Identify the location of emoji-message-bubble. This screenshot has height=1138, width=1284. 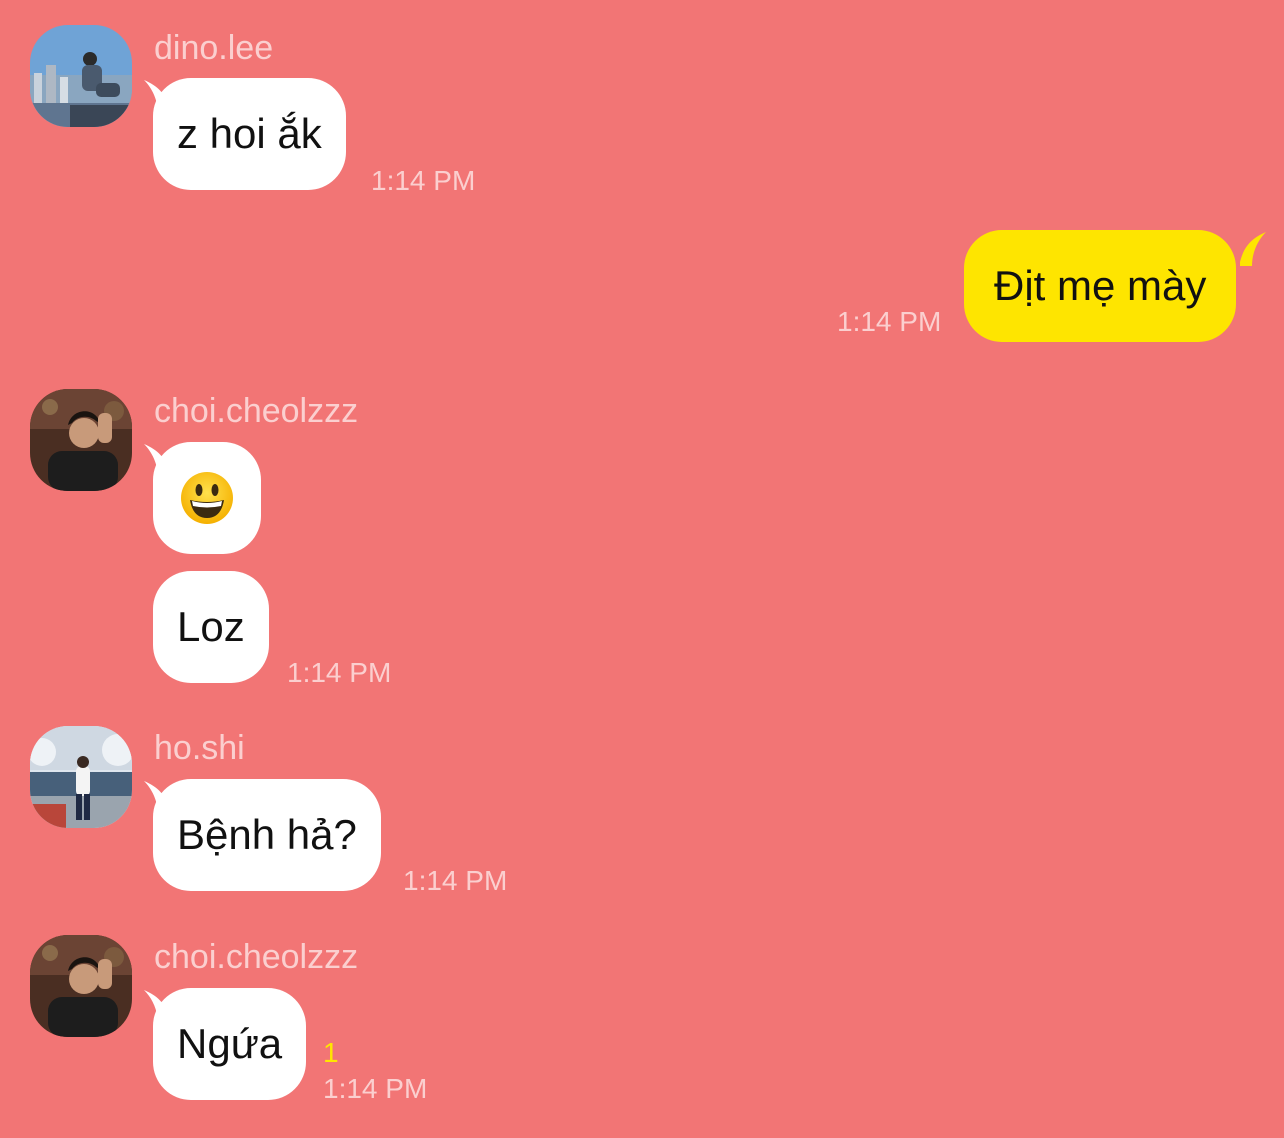
(207, 498).